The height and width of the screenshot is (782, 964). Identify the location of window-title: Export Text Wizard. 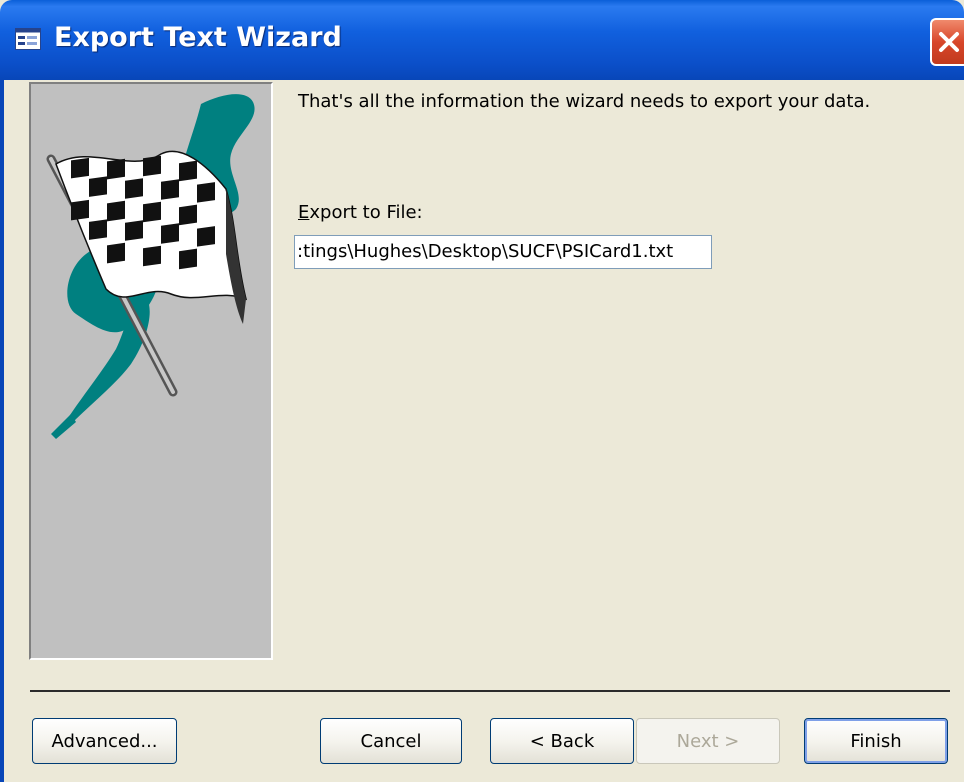
(198, 37).